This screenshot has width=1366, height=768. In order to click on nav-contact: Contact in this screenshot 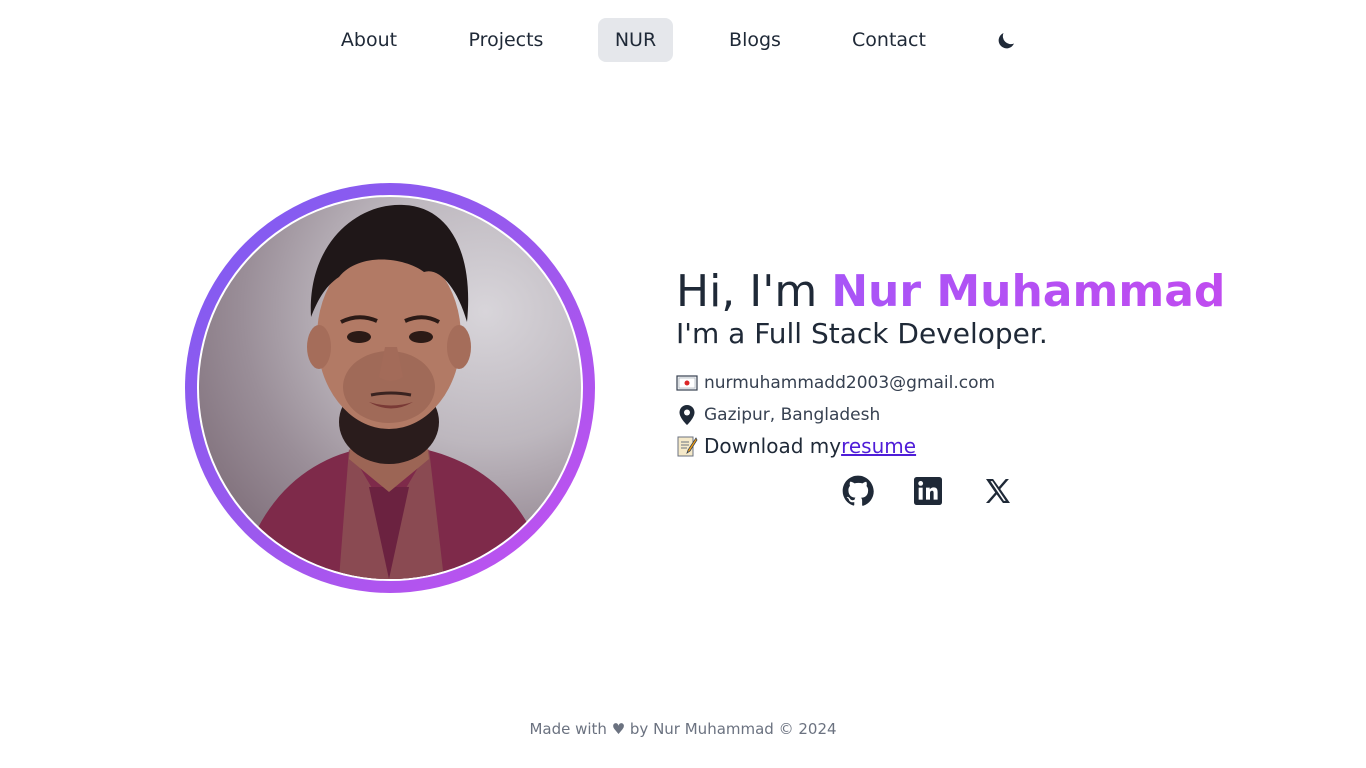, I will do `click(889, 40)`.